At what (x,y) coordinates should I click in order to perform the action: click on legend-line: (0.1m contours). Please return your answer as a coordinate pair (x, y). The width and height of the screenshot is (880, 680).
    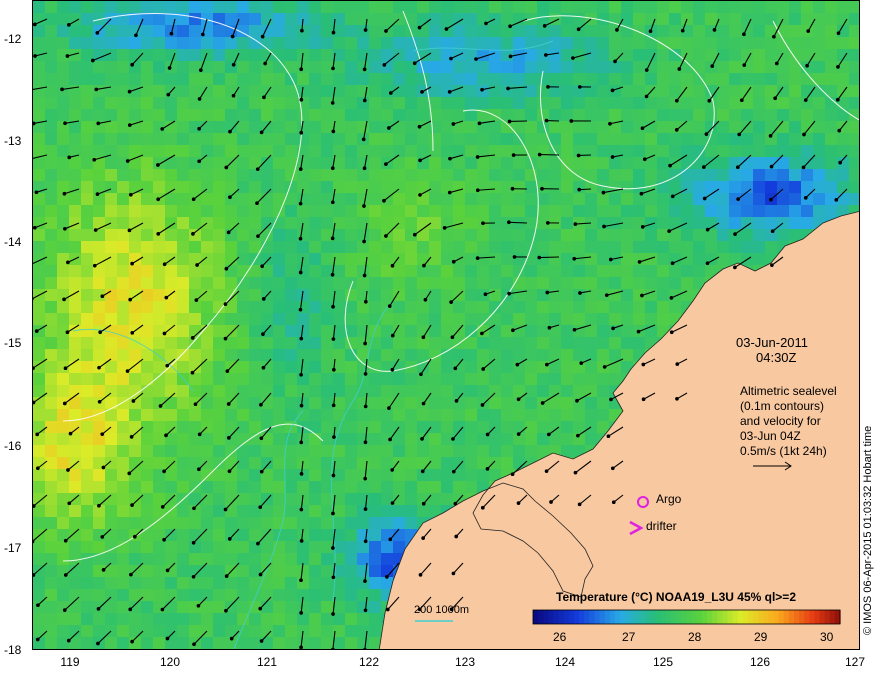
    Looking at the image, I should click on (782, 406).